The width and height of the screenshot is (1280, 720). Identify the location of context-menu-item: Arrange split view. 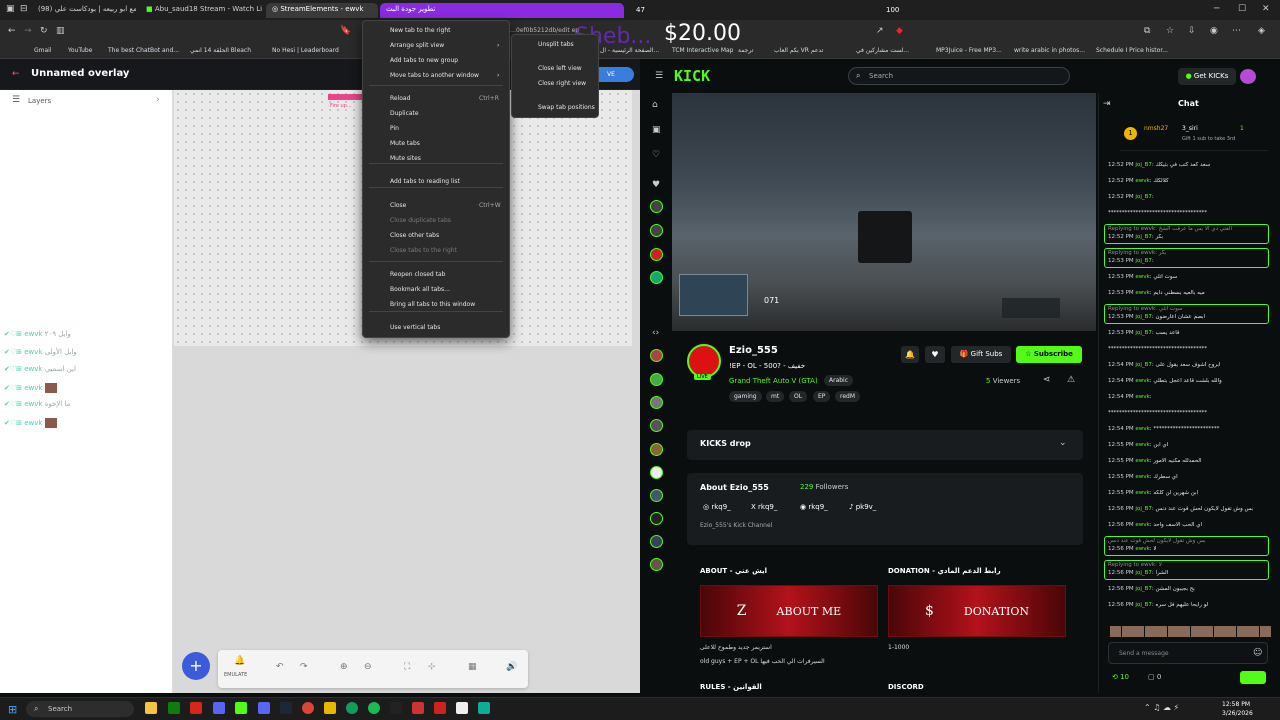
(417, 45).